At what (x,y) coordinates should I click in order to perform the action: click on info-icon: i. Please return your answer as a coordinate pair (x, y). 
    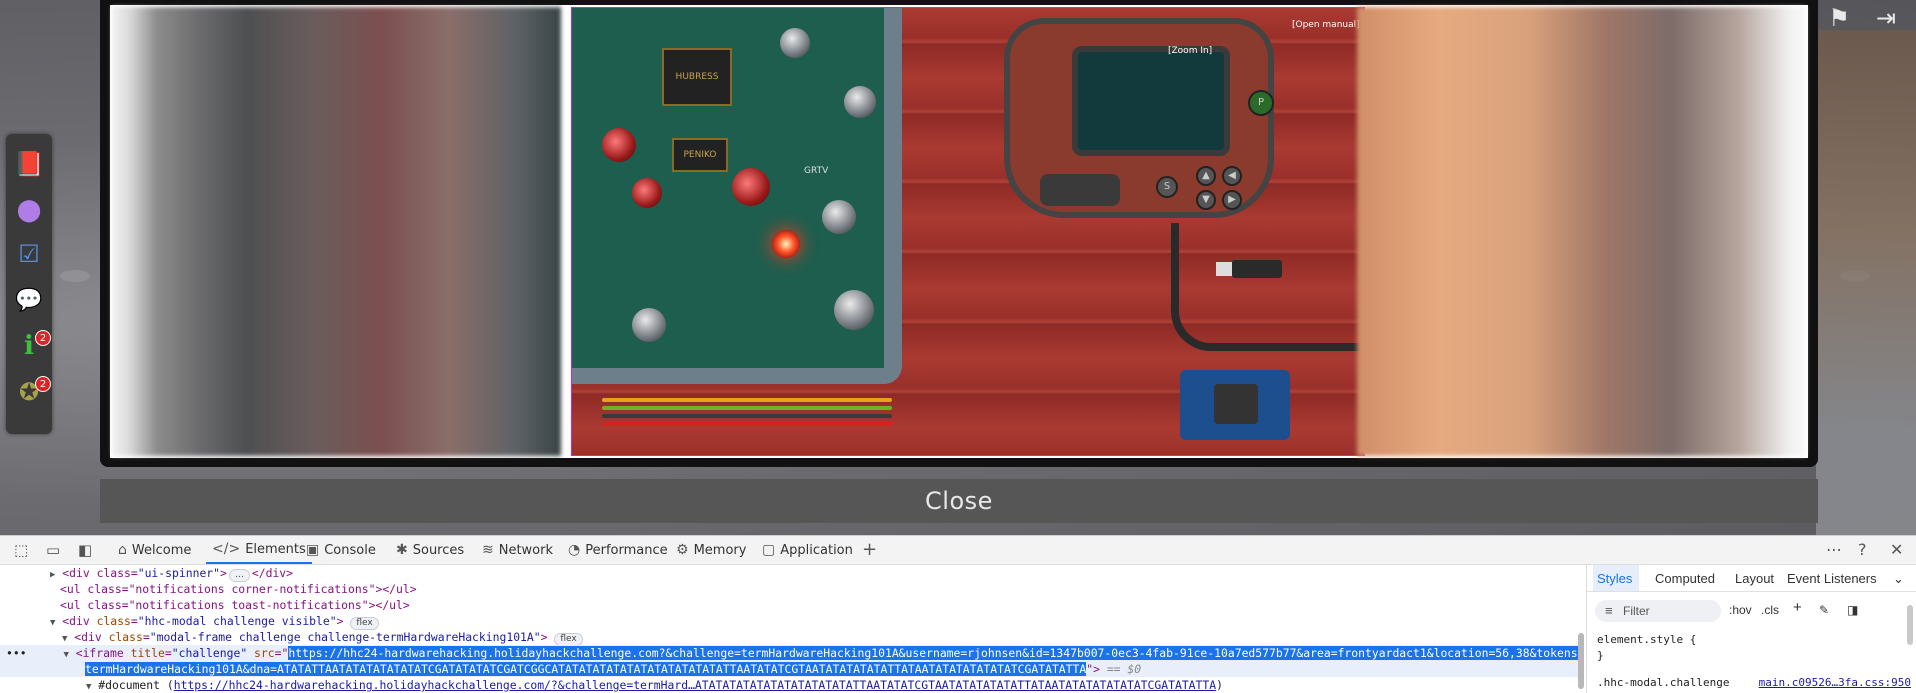
    Looking at the image, I should click on (29, 346).